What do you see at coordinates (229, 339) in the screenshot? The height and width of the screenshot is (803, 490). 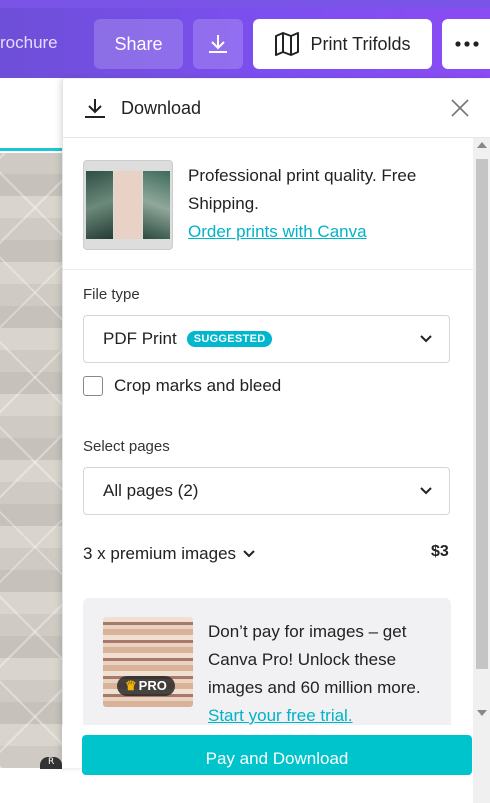 I see `suggested-badge: SUGGESTED` at bounding box center [229, 339].